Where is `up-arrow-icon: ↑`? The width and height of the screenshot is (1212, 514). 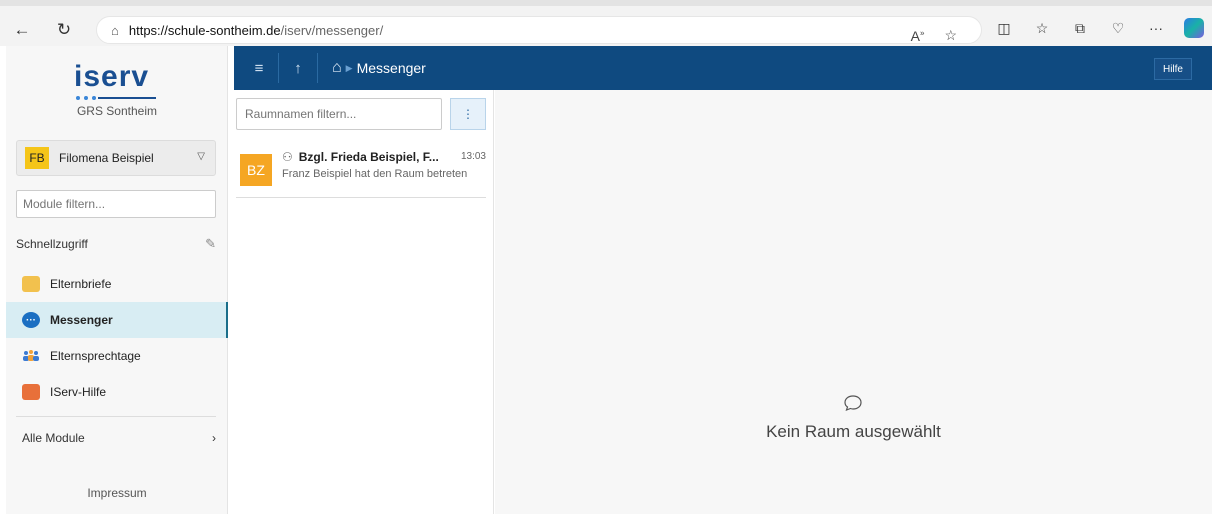 up-arrow-icon: ↑ is located at coordinates (298, 68).